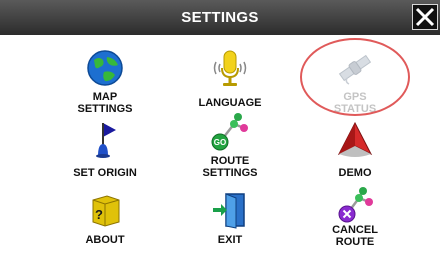 The image size is (440, 260). I want to click on exit-button: EXIT, so click(230, 225).